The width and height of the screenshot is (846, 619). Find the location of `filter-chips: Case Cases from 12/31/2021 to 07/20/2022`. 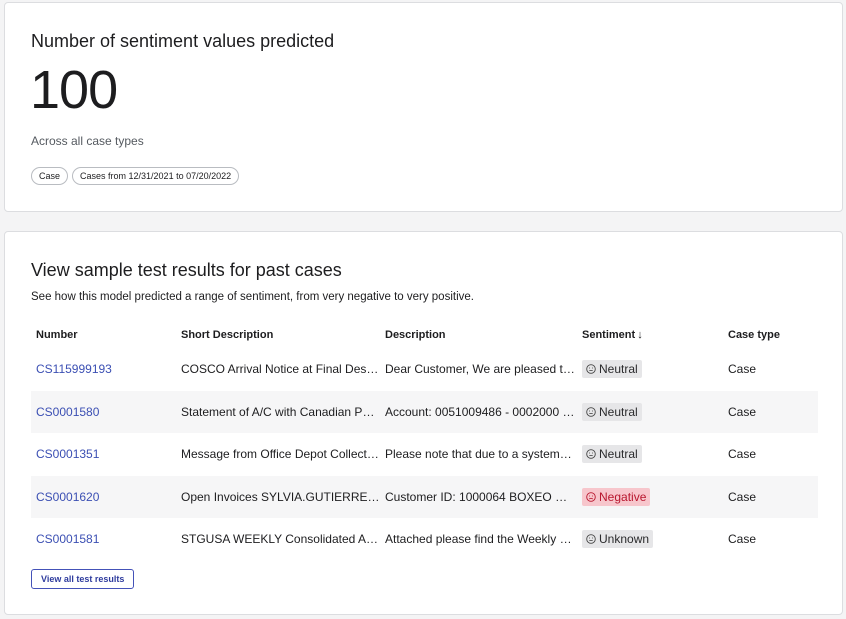

filter-chips: Case Cases from 12/31/2021 to 07/20/2022 is located at coordinates (135, 176).